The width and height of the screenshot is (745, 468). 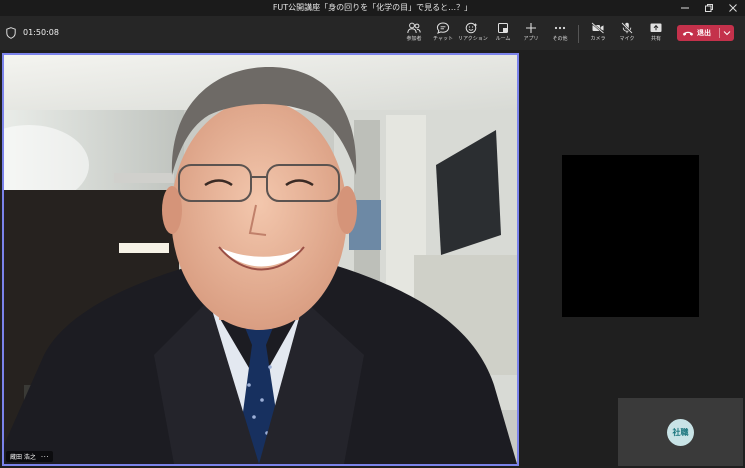 I want to click on speaker-name: 蔵田 浩之, so click(x=23, y=457).